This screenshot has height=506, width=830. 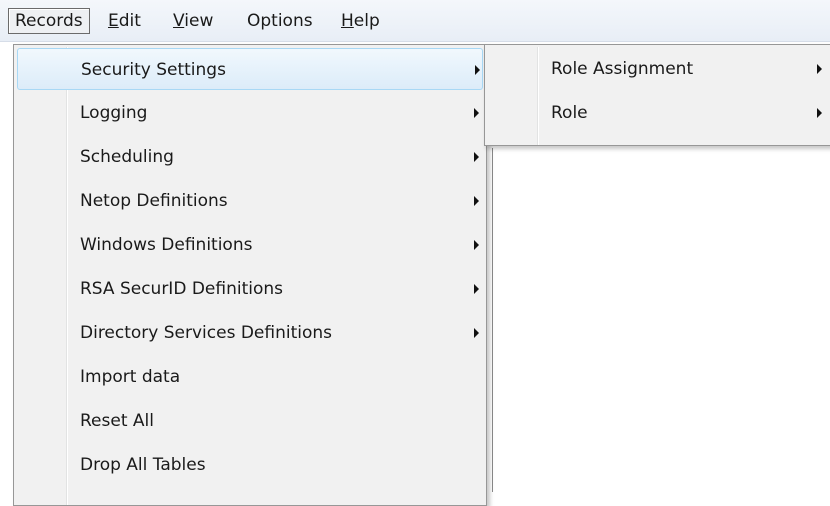 I want to click on menu-edit: Edit, so click(x=124, y=21).